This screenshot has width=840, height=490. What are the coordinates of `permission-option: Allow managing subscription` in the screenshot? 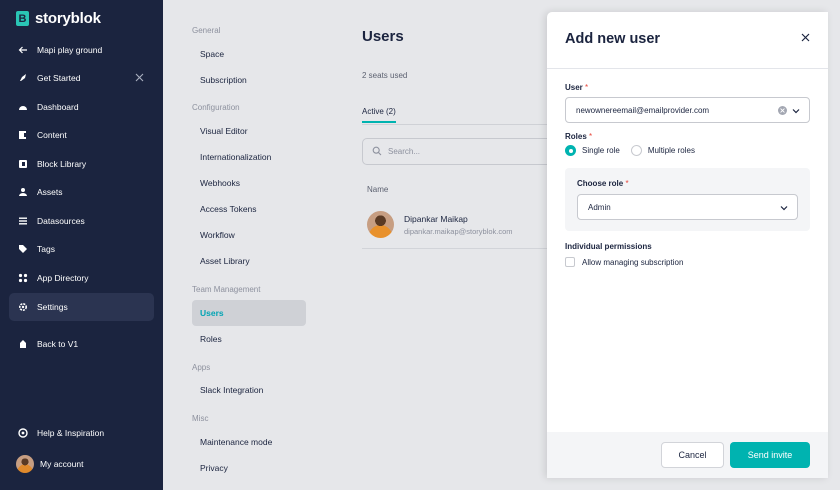 It's located at (624, 262).